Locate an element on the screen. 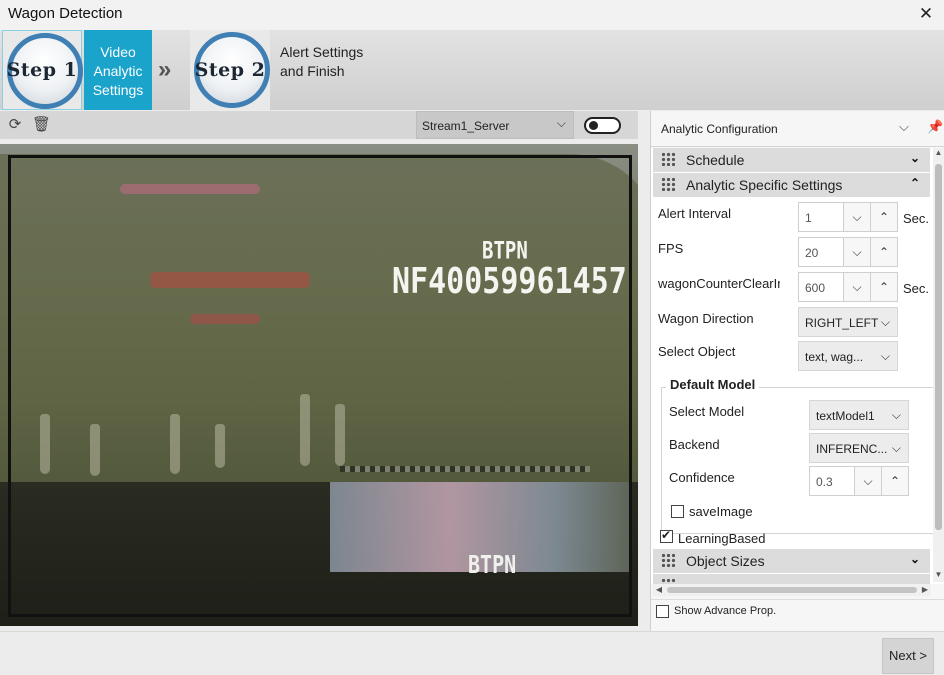 This screenshot has height=675, width=944. next-button: Next > is located at coordinates (908, 656).